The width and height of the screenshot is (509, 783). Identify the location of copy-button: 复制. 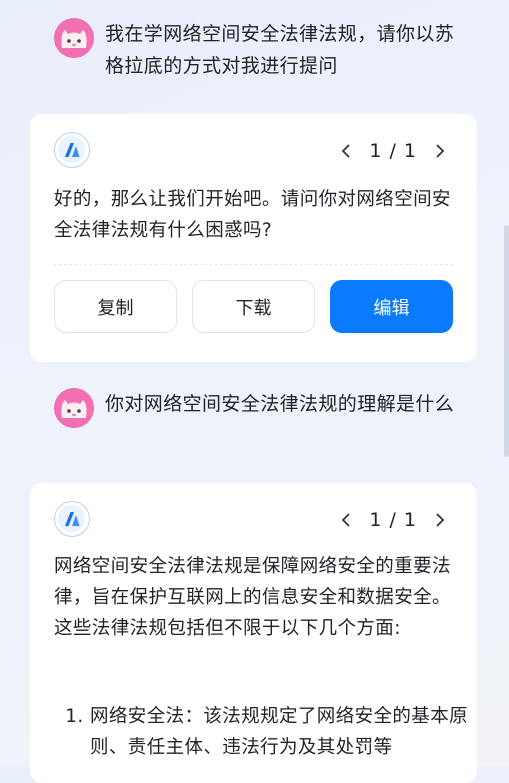
(115, 306).